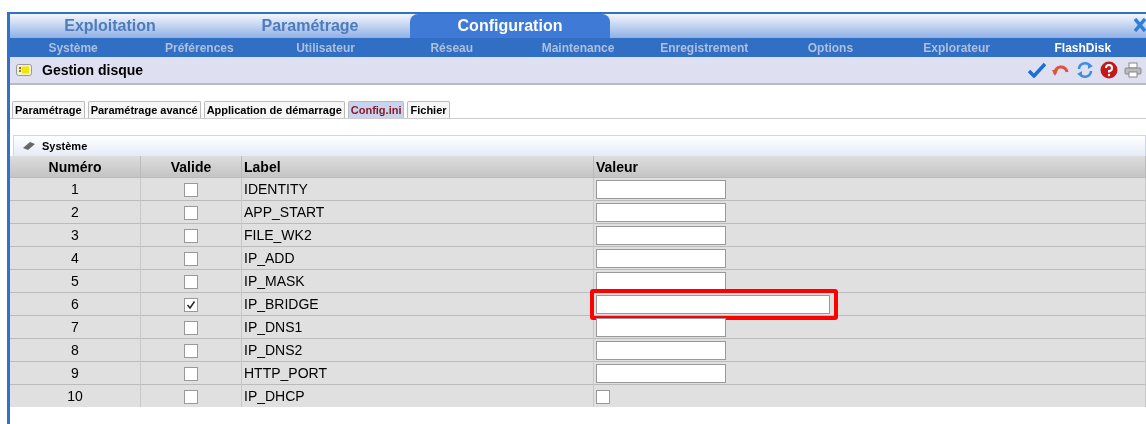  What do you see at coordinates (376, 109) in the screenshot?
I see `sub-tab: Config.ini` at bounding box center [376, 109].